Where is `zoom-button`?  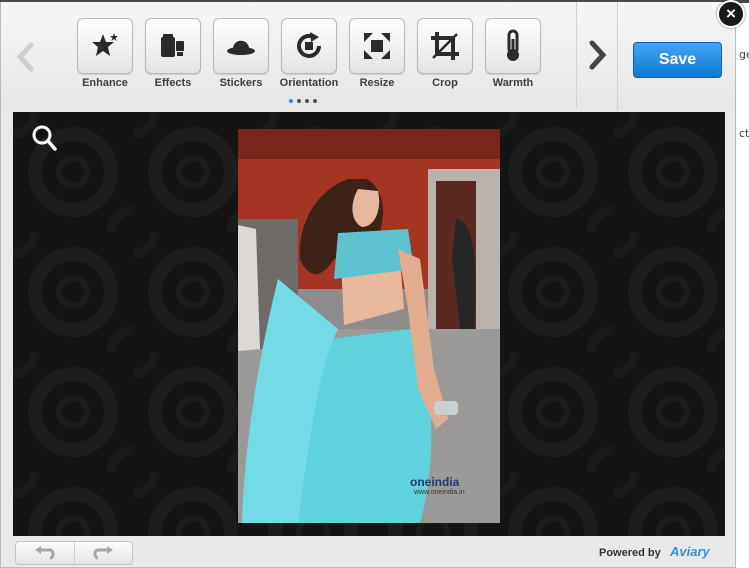
zoom-button is located at coordinates (44, 140).